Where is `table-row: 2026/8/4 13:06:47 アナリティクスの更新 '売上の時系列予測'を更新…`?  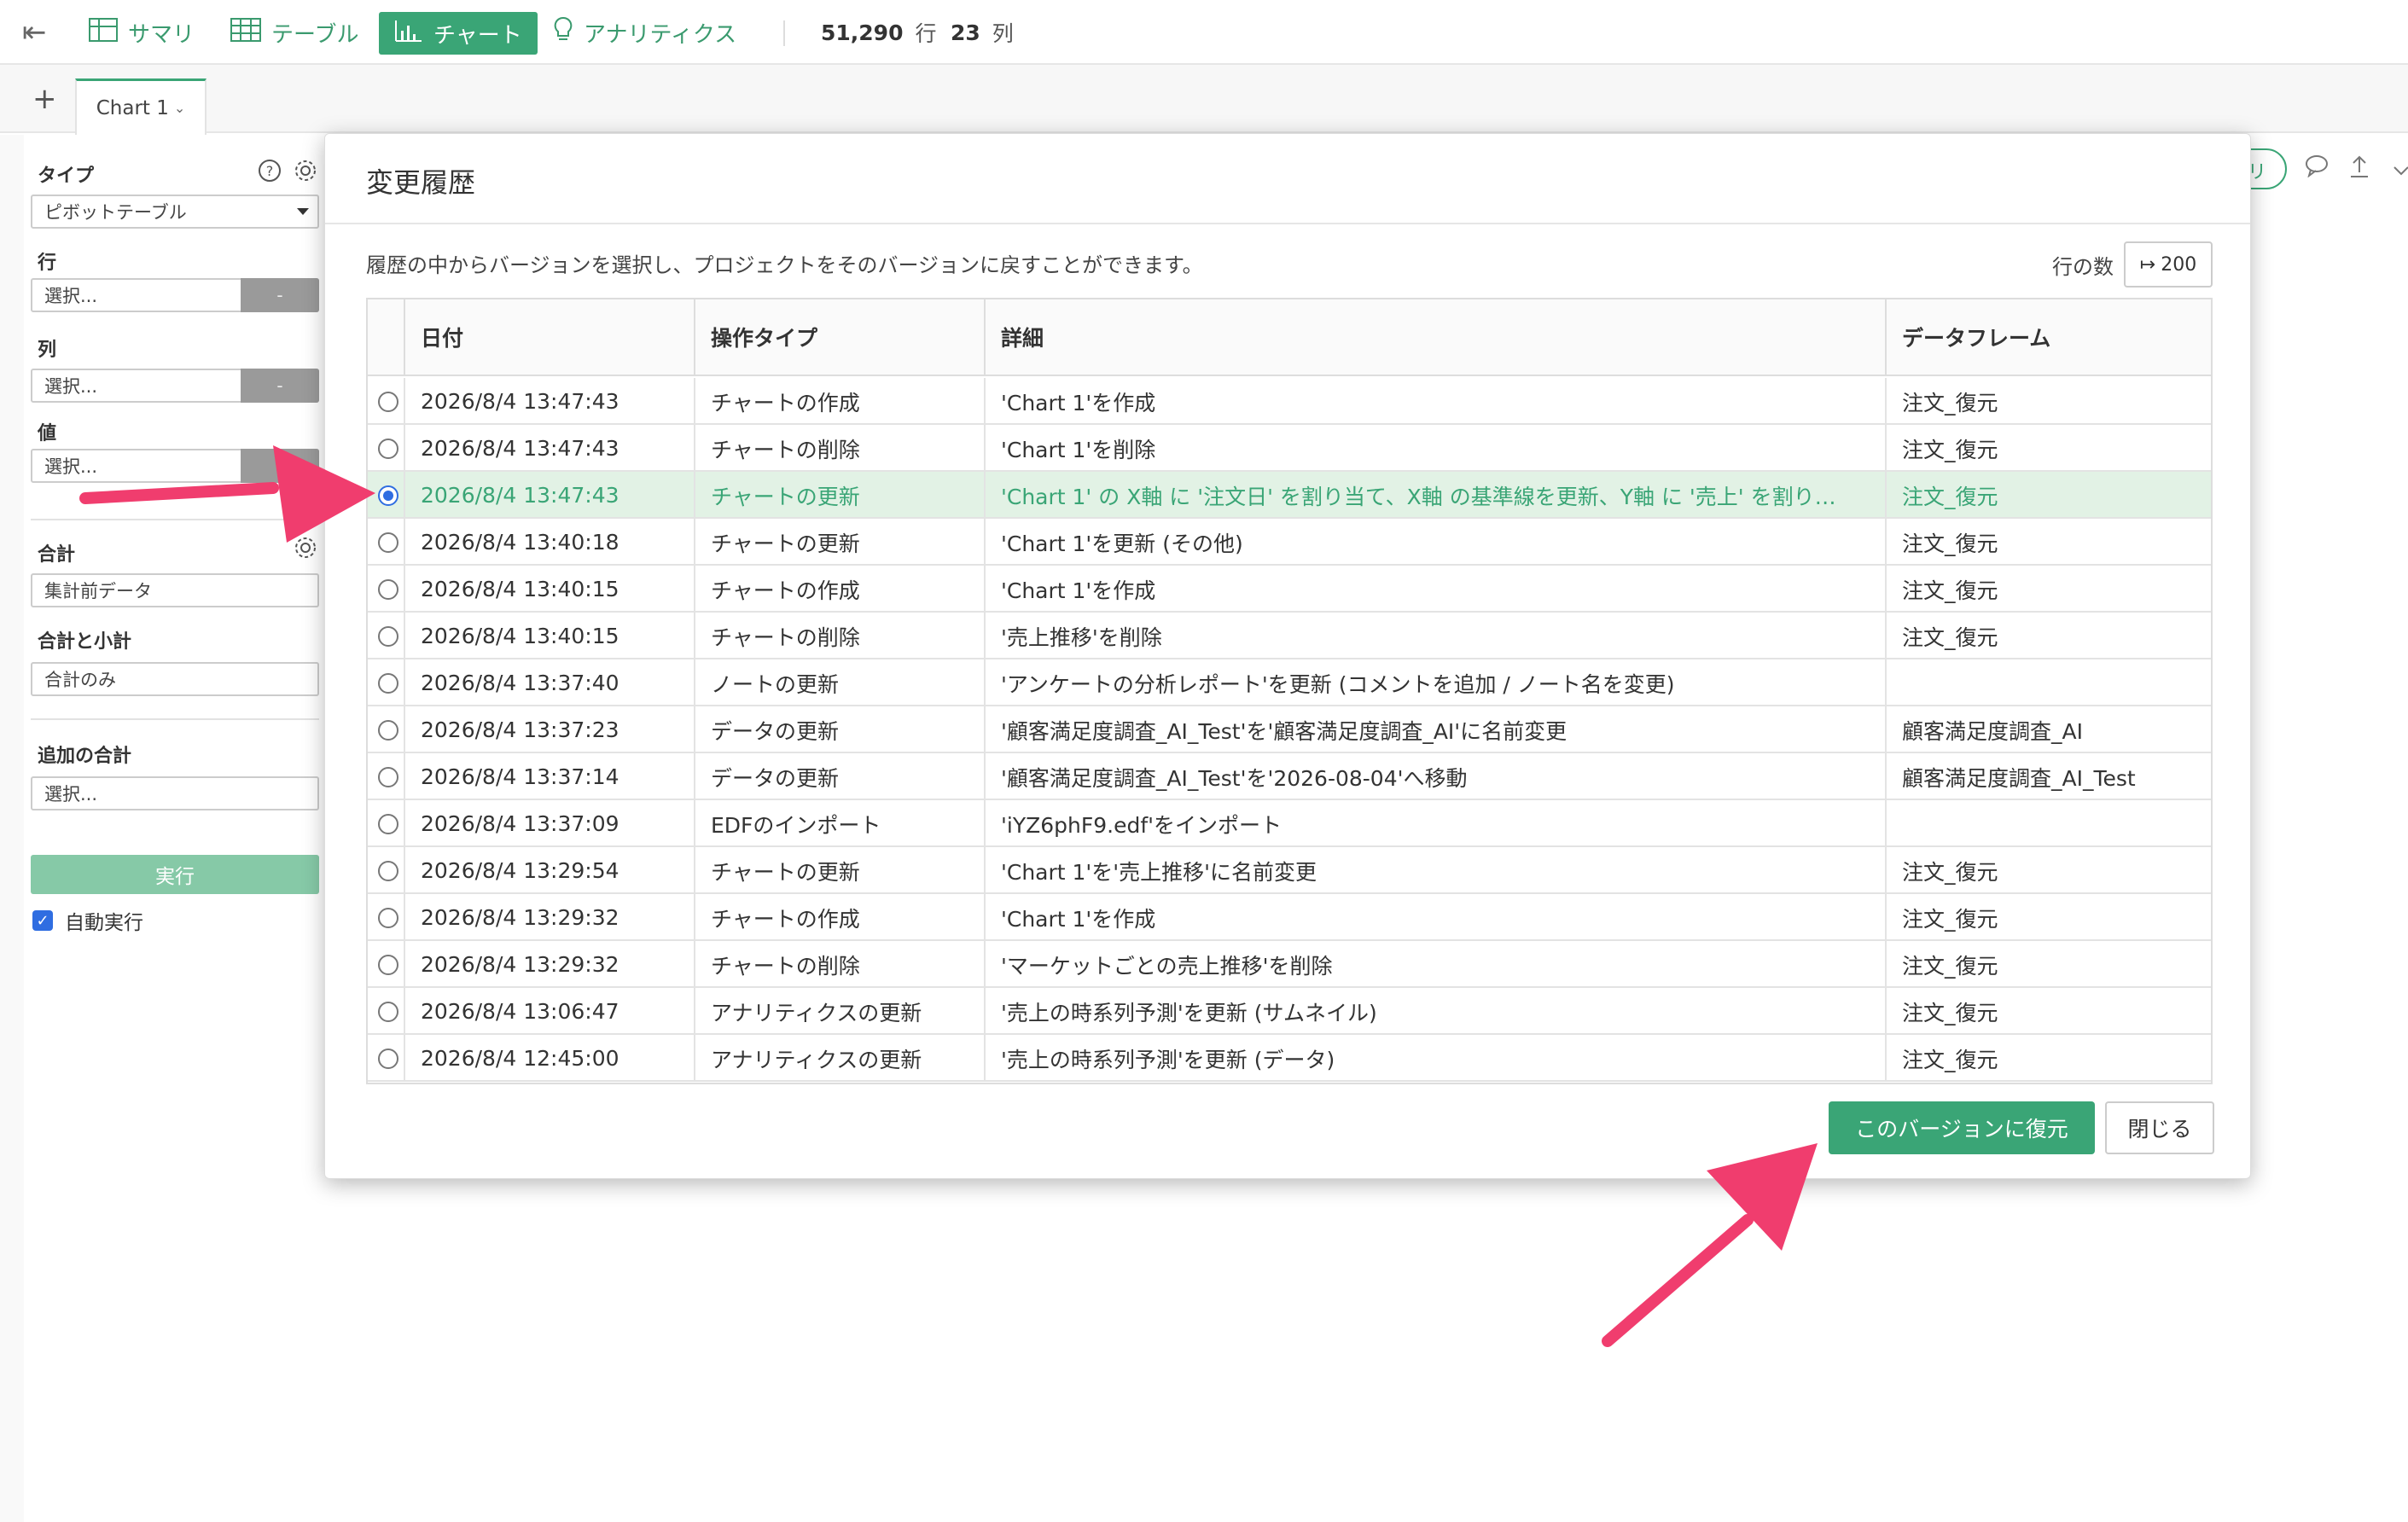
table-row: 2026/8/4 13:06:47 アナリティクスの更新 '売上の時系列予測'を更新… is located at coordinates (1289, 1011).